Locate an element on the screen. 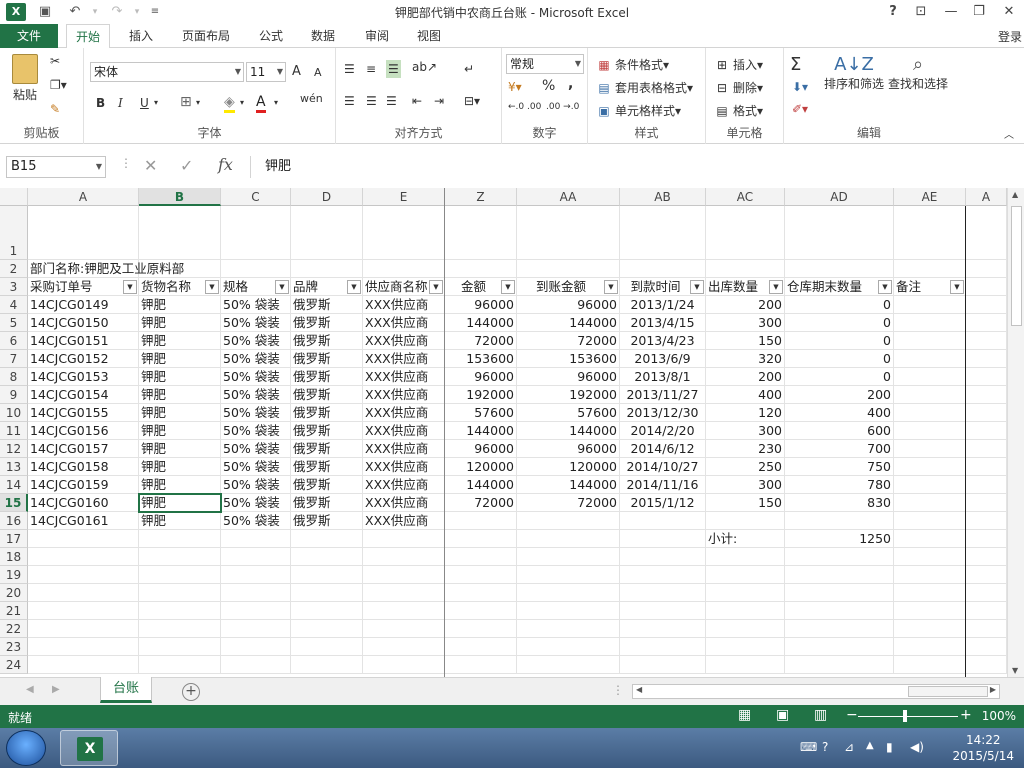 The width and height of the screenshot is (1024, 768). find-select-button: ⌕ 查找和选择 is located at coordinates (918, 73).